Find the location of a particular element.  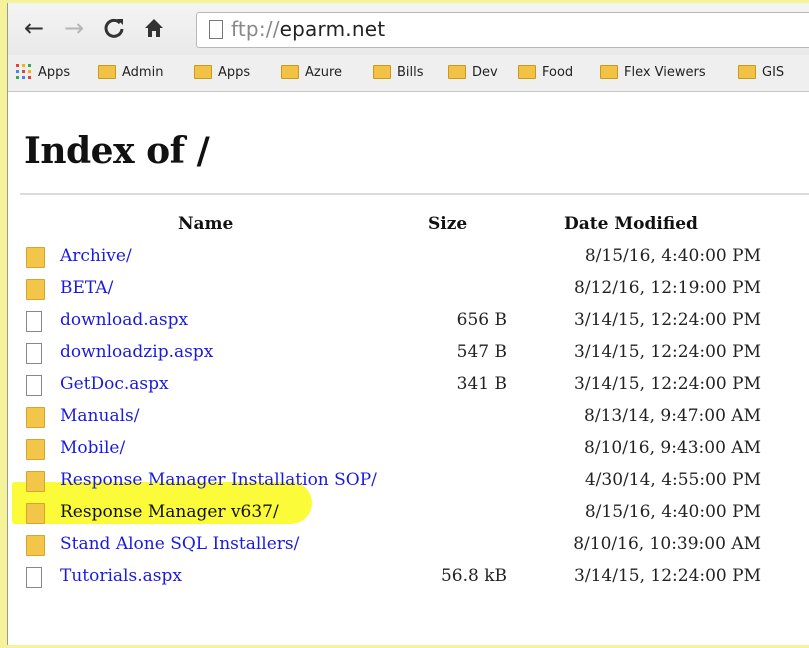

bookmark-apps: Apps is located at coordinates (222, 73).